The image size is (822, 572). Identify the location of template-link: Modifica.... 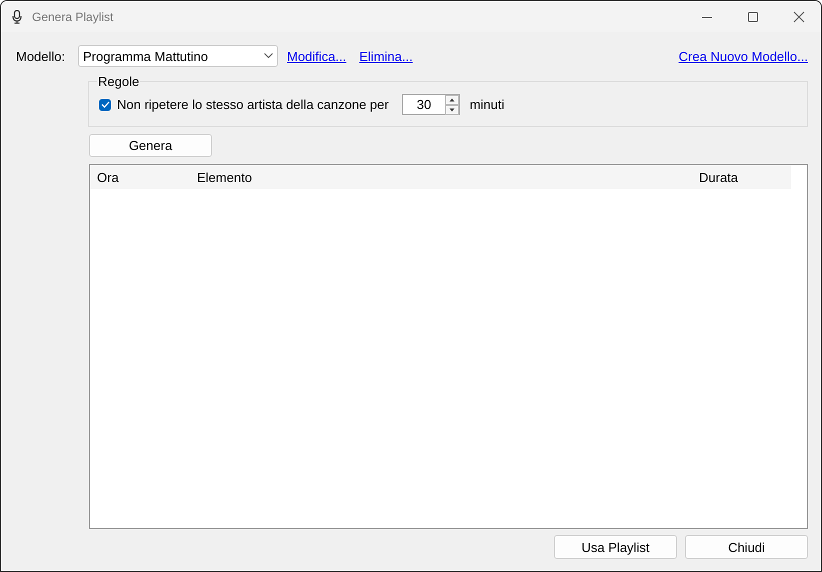
(316, 56).